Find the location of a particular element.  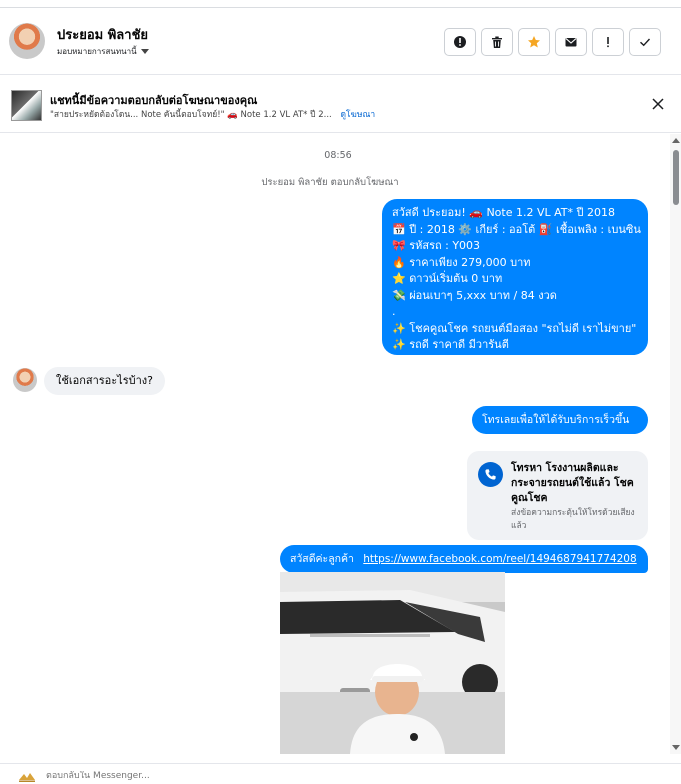

assign-label: มอบหมายการสนทนานี้ is located at coordinates (97, 51).